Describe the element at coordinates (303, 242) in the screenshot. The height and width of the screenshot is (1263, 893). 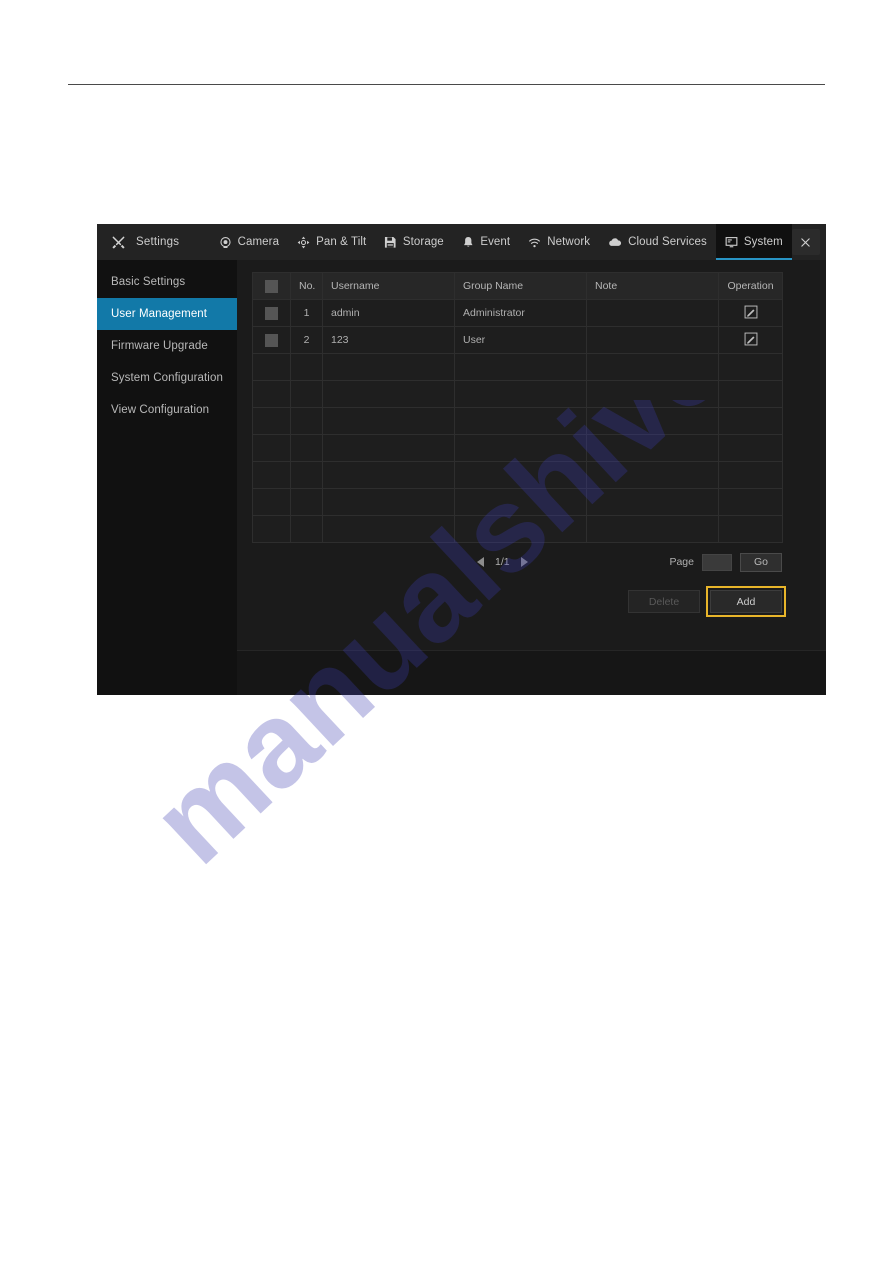
I see `pan-tilt-icon` at that location.